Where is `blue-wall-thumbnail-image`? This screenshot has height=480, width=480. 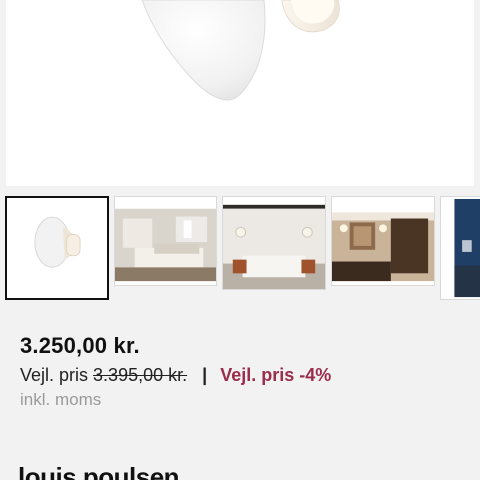 blue-wall-thumbnail-image is located at coordinates (460, 248).